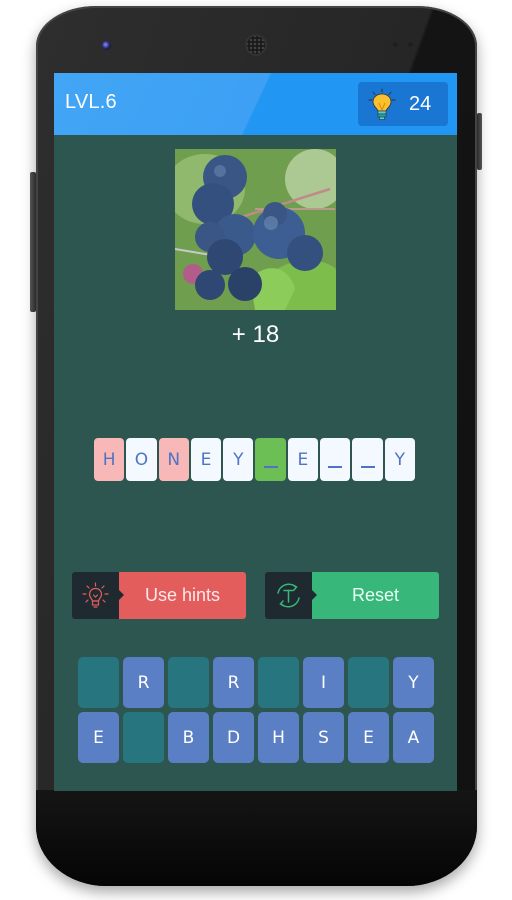 The height and width of the screenshot is (900, 512). Describe the element at coordinates (255, 104) in the screenshot. I see `top-bar: LVL.6 24` at that location.